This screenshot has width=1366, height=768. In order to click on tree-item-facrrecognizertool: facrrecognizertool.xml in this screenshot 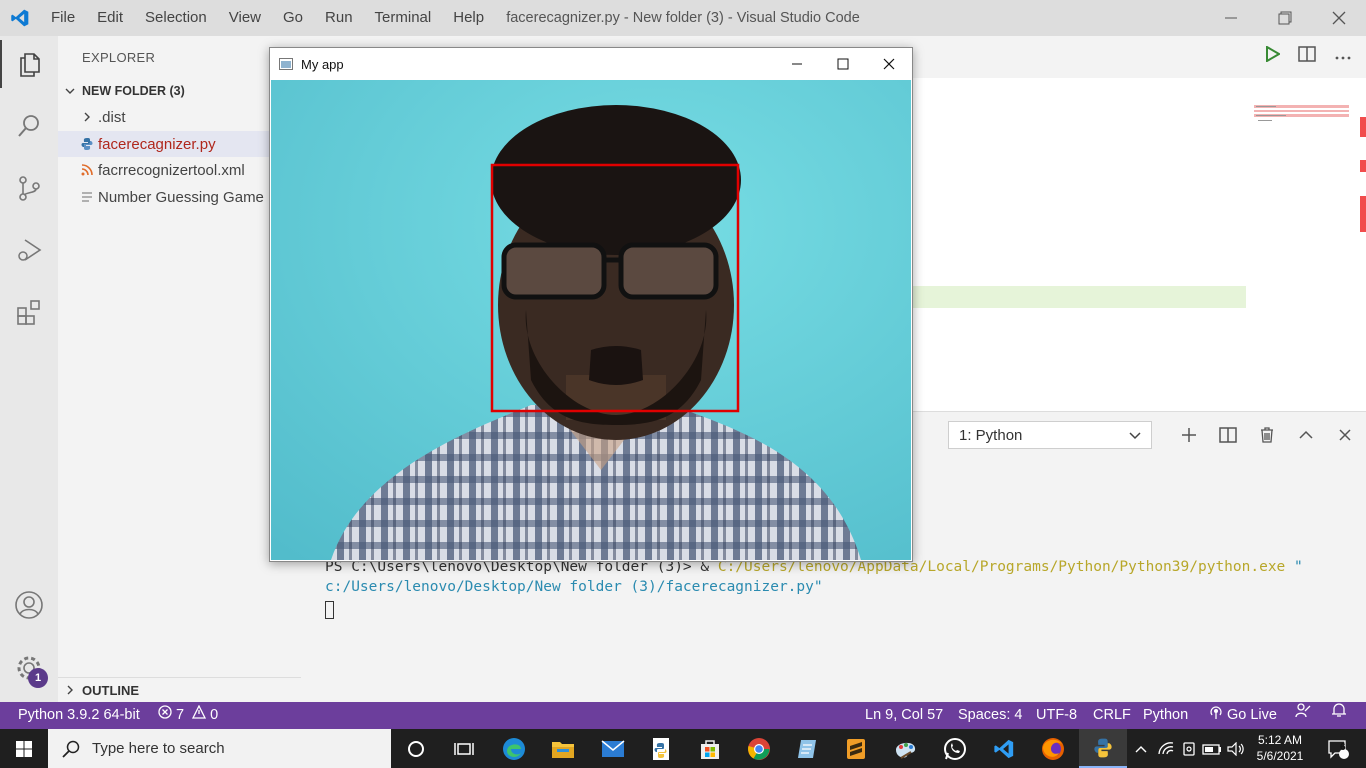, I will do `click(179, 170)`.